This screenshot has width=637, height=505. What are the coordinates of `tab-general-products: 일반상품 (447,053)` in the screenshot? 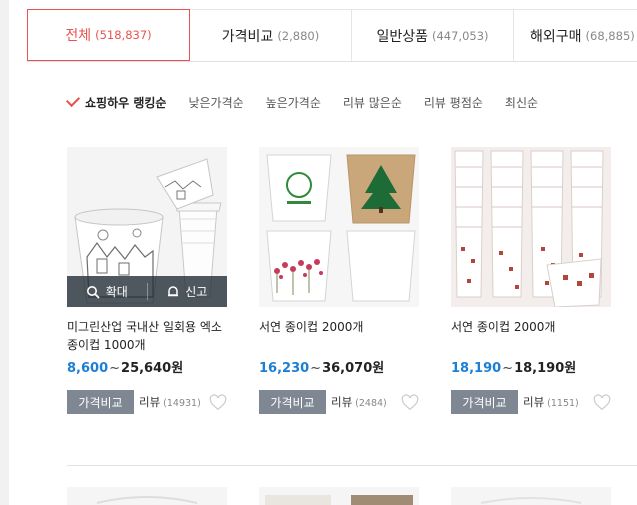 It's located at (433, 35).